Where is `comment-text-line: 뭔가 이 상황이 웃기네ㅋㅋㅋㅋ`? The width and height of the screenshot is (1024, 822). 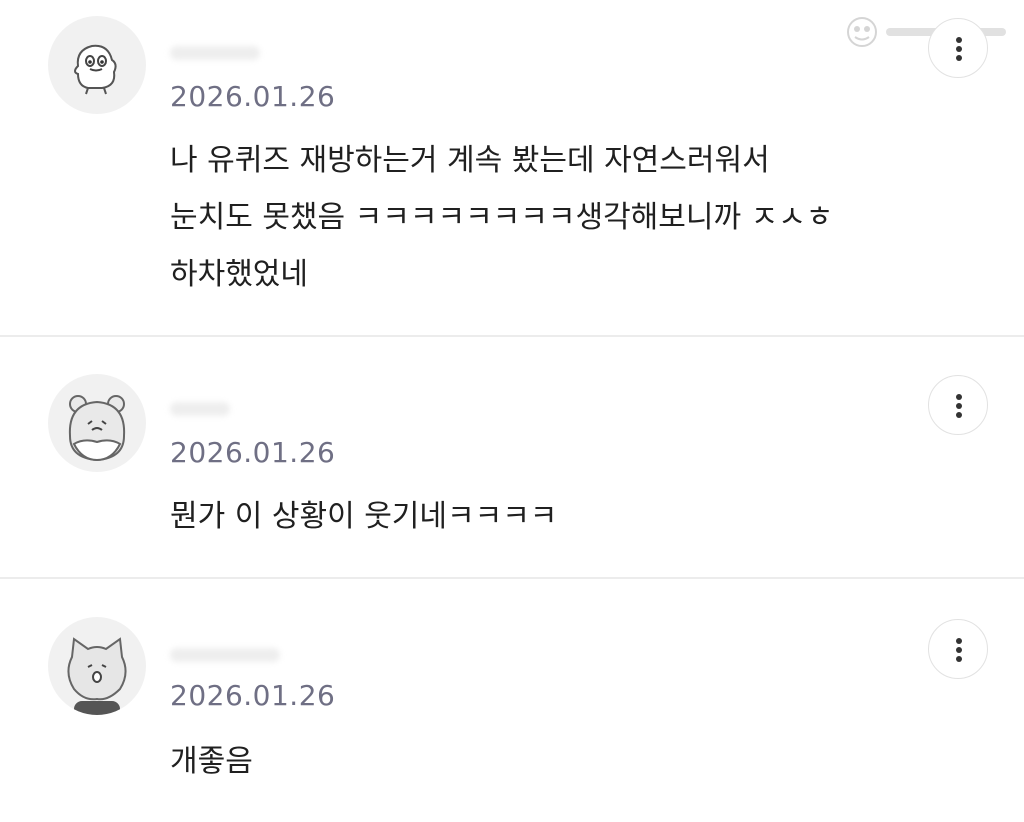 comment-text-line: 뭔가 이 상황이 웃기네ㅋㅋㅋㅋ is located at coordinates (364, 516).